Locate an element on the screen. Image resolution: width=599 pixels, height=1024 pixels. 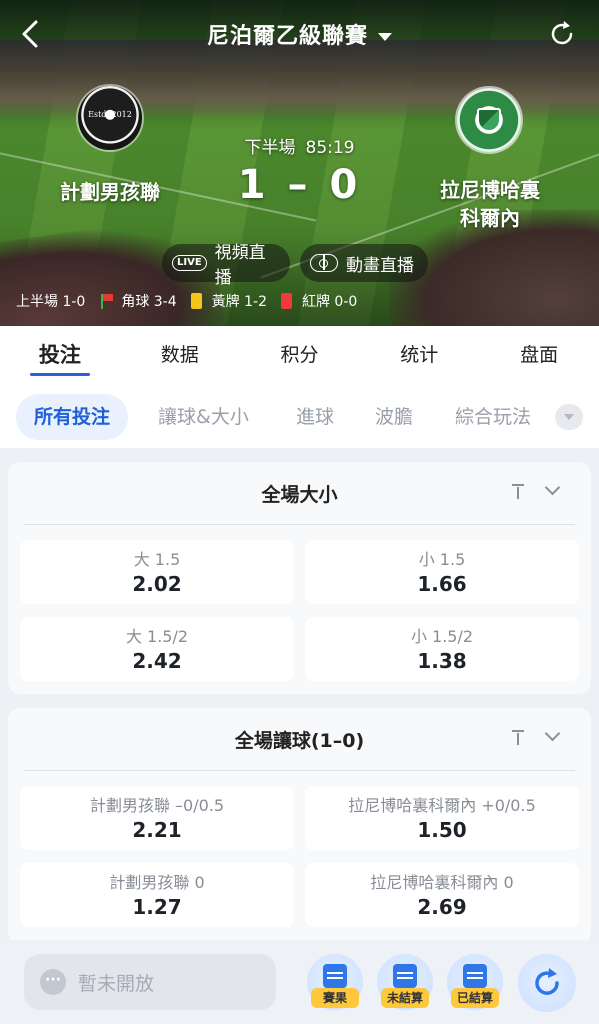
bottom-bar: 暫未開放 賽果 未結算 已結算 is located at coordinates (299, 982).